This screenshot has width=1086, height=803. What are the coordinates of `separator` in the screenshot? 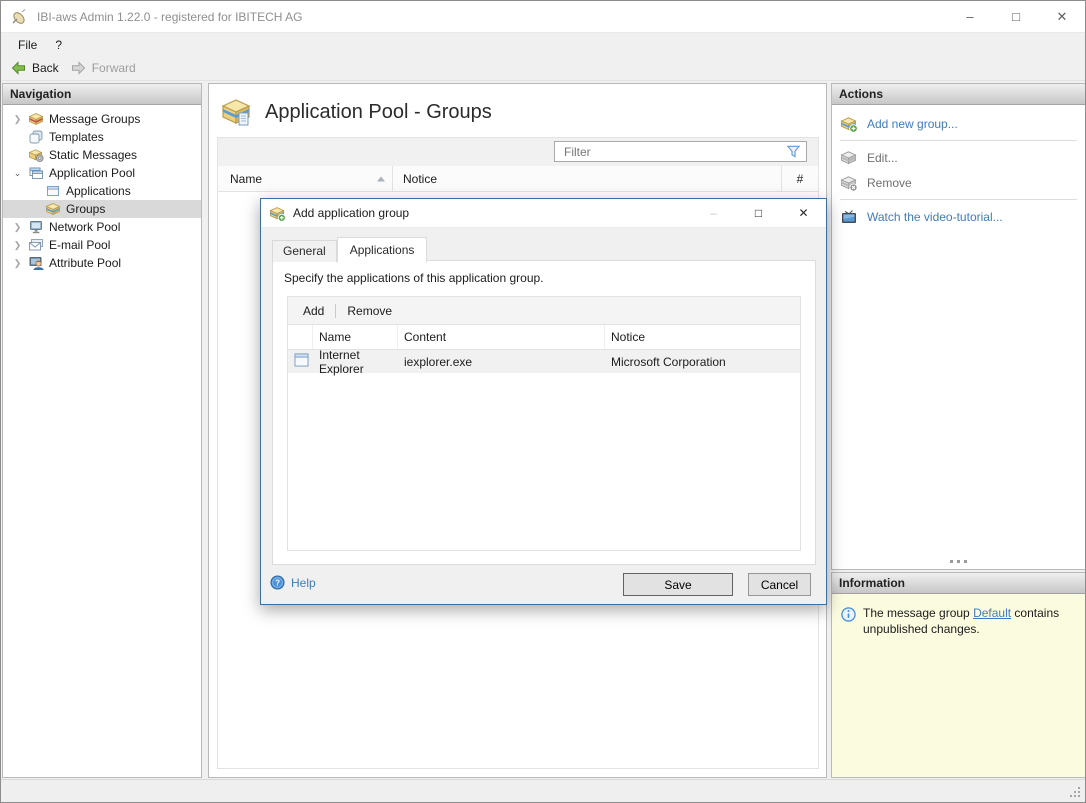 It's located at (958, 199).